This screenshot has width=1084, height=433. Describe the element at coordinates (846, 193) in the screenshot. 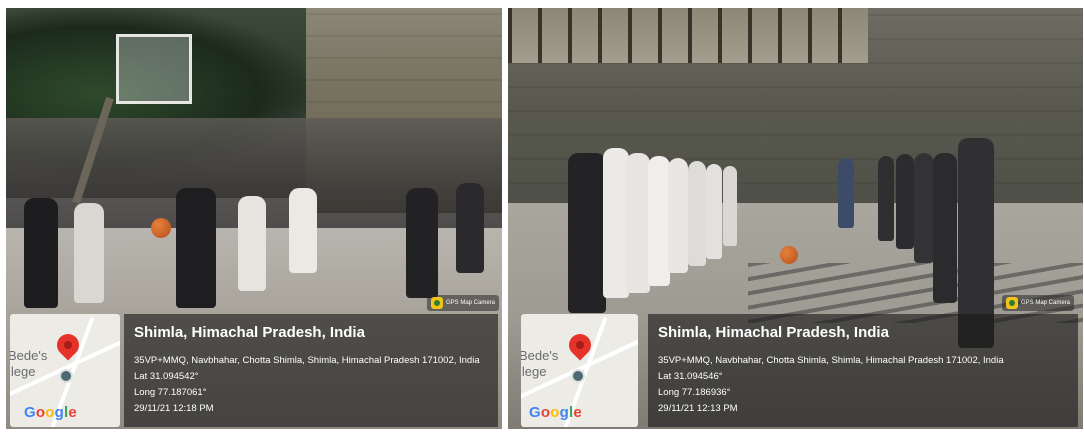

I see `referee` at that location.